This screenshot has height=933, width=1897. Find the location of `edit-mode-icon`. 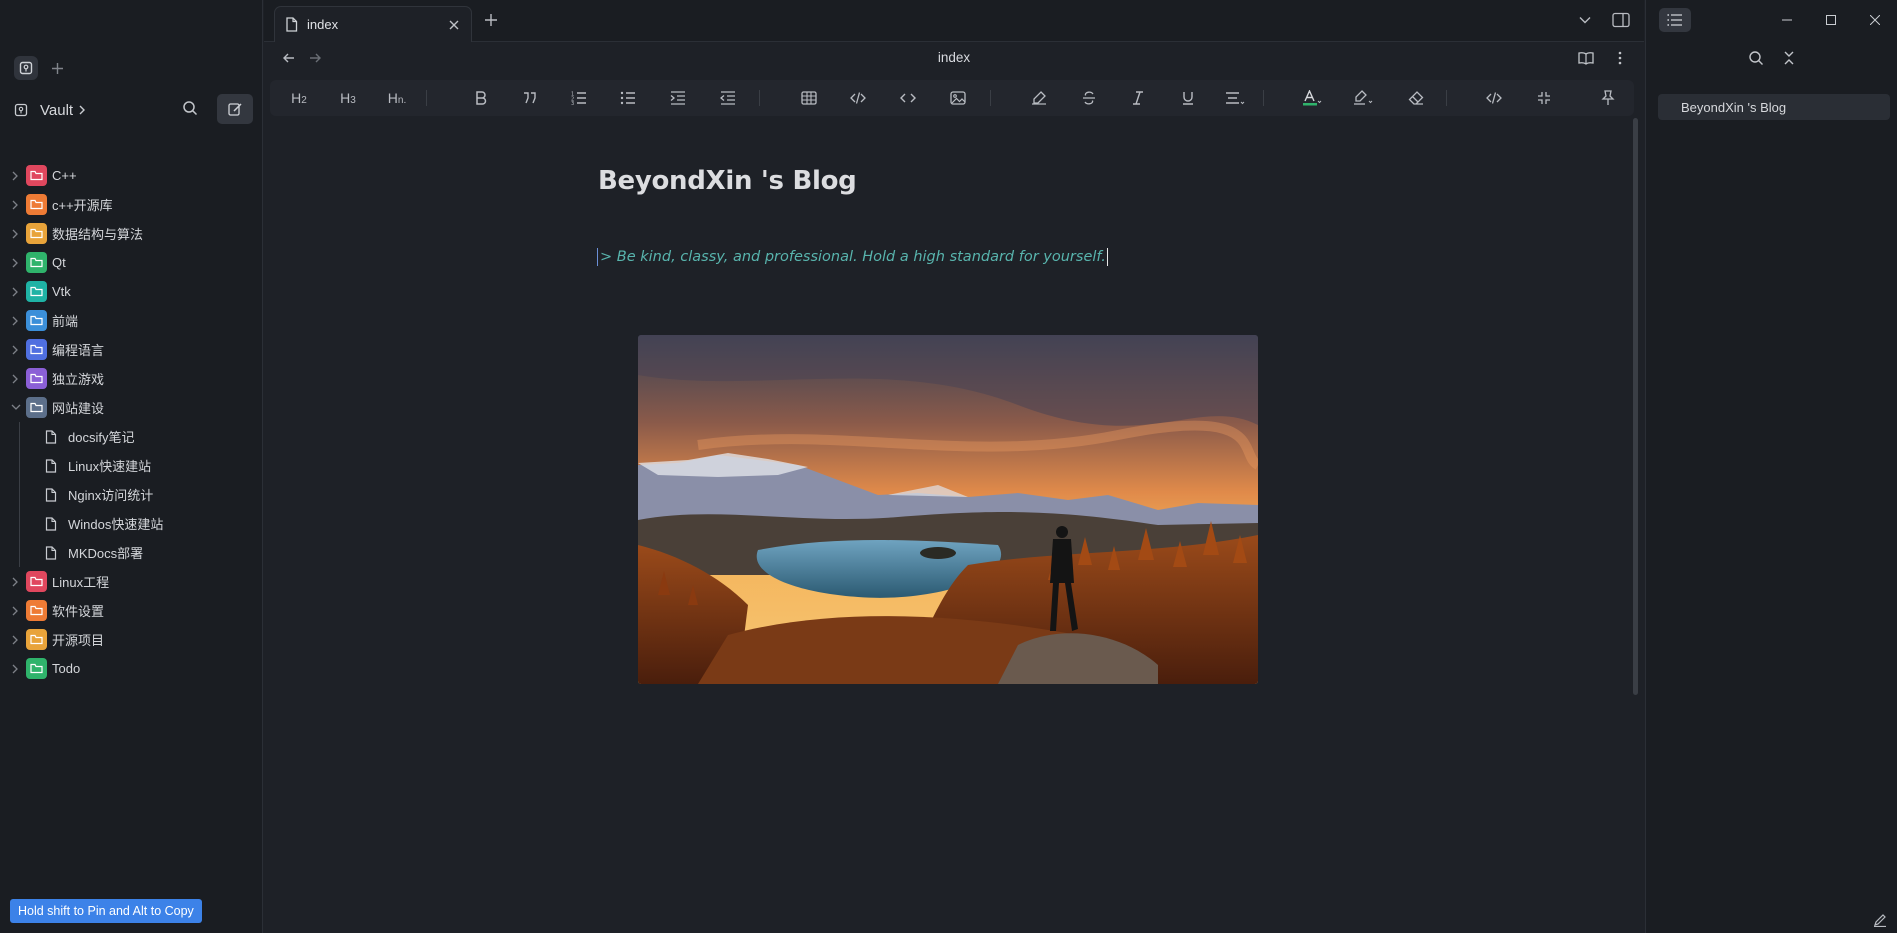

edit-mode-icon is located at coordinates (1880, 920).